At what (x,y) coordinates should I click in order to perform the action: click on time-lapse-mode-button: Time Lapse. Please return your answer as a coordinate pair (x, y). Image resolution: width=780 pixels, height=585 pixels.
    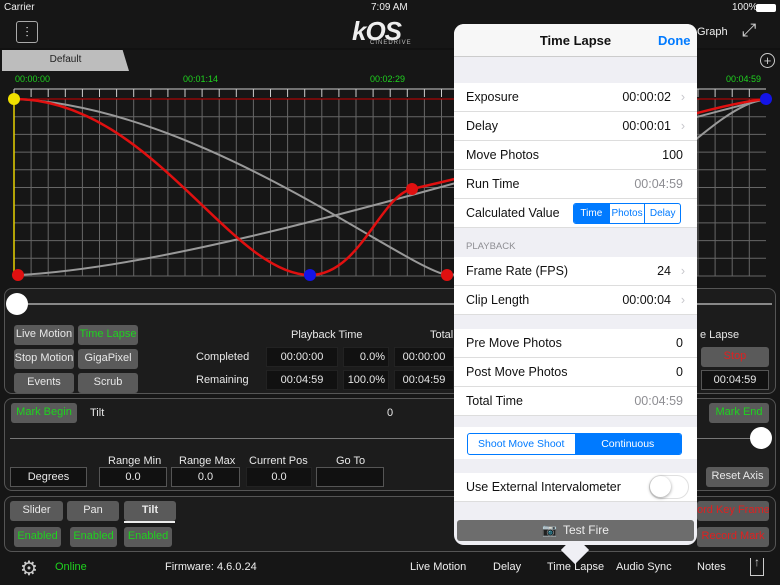
    Looking at the image, I should click on (108, 335).